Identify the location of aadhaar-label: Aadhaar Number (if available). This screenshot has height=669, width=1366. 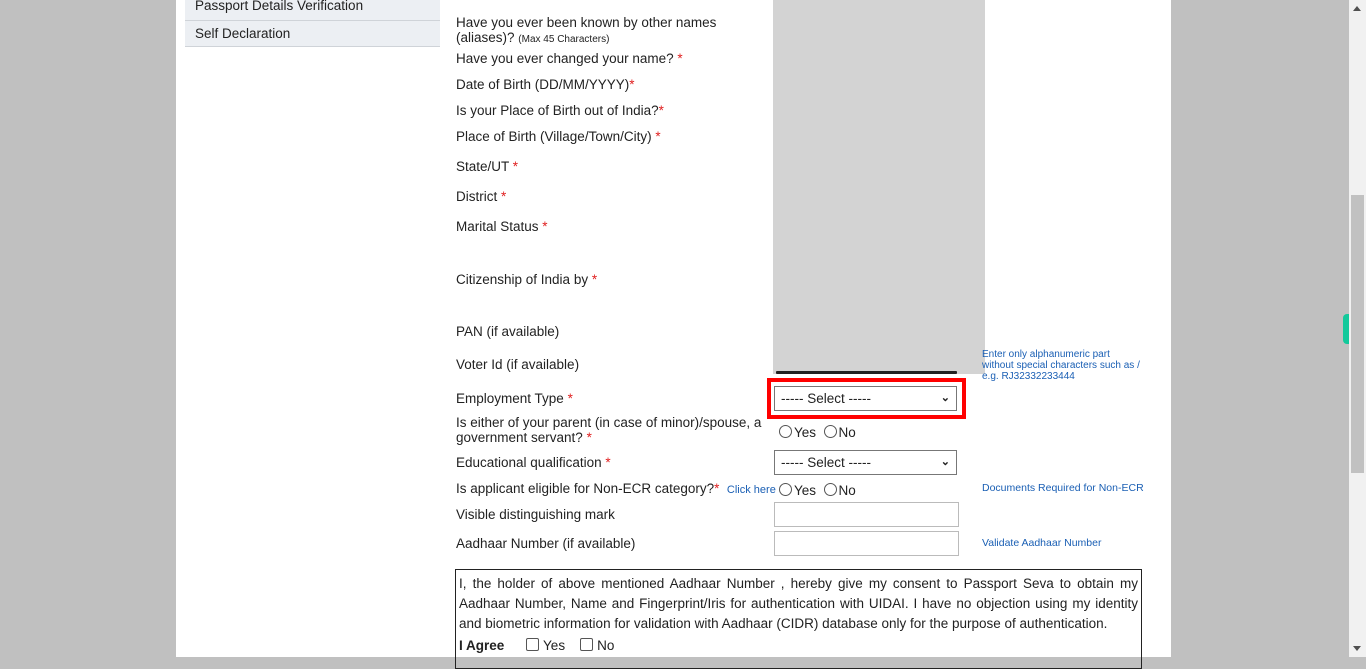
(546, 543).